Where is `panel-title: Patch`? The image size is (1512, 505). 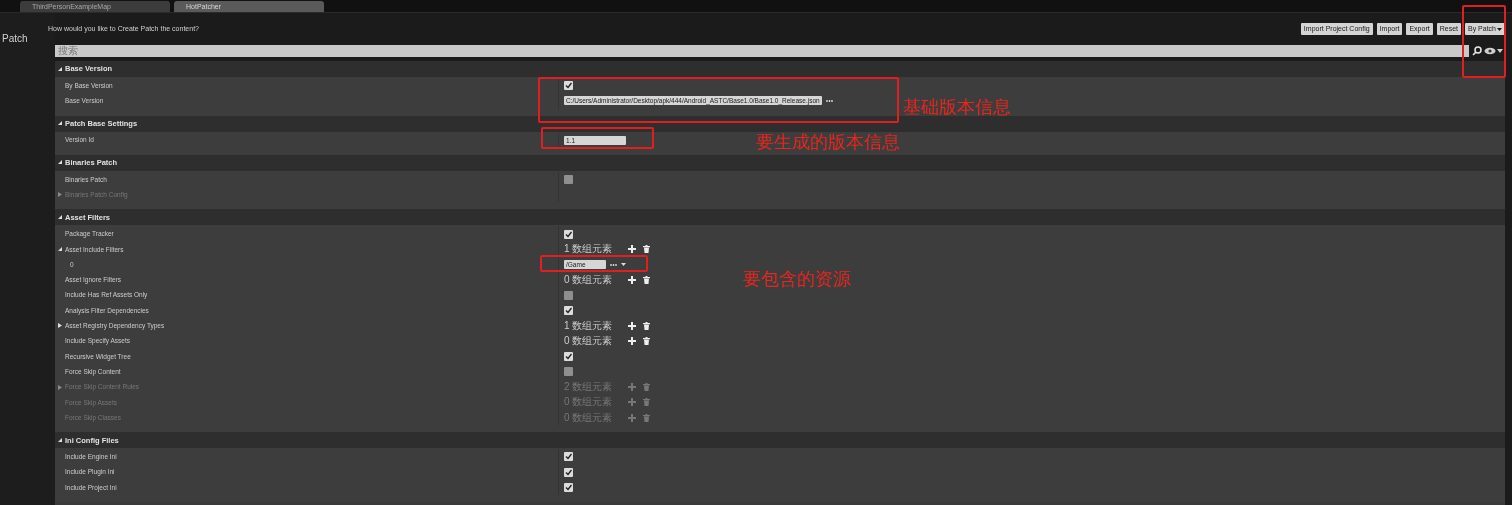 panel-title: Patch is located at coordinates (15, 38).